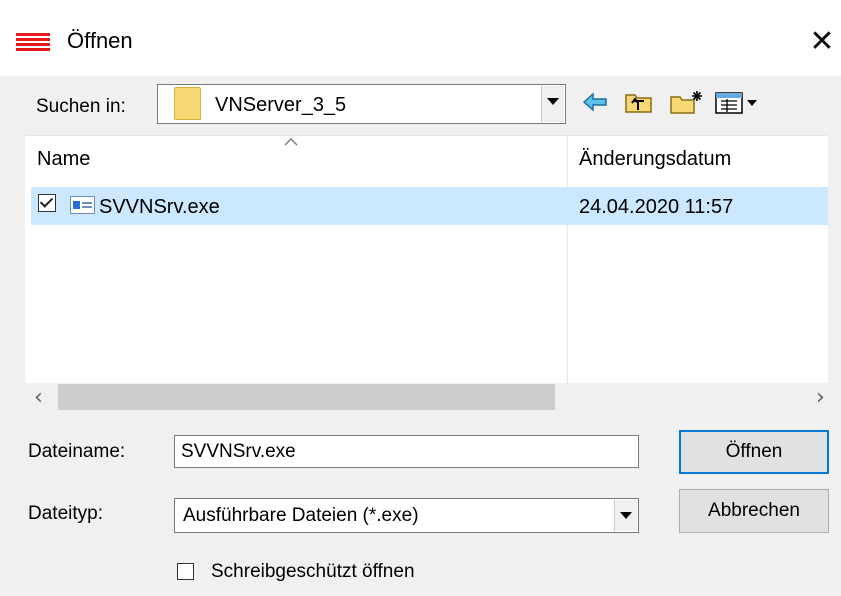 The image size is (841, 596). What do you see at coordinates (238, 451) in the screenshot?
I see `filename-value: SVVNSrv.exe` at bounding box center [238, 451].